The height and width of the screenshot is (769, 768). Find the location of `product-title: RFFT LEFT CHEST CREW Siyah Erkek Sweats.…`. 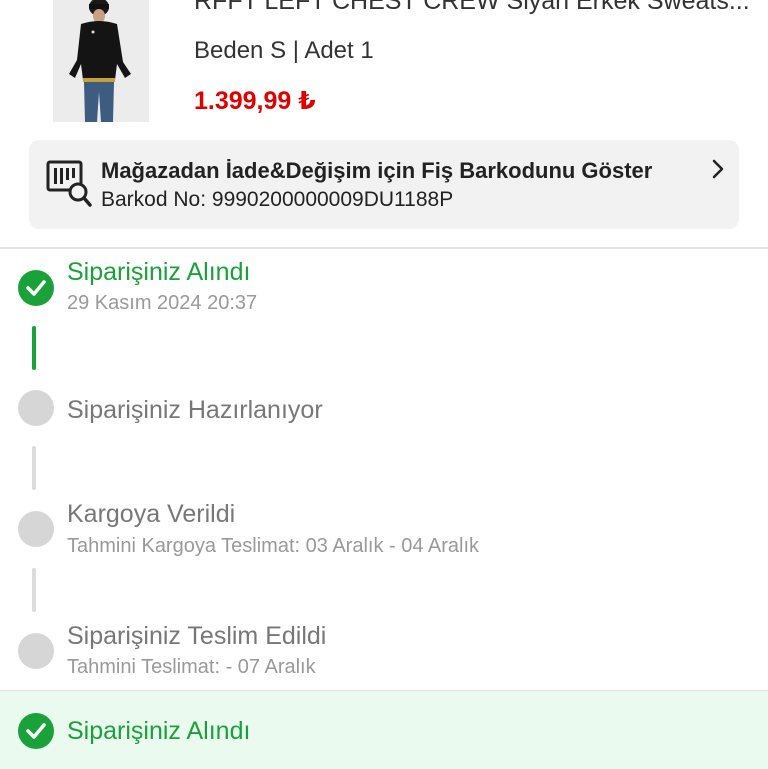

product-title: RFFT LEFT CHEST CREW Siyah Erkek Sweats.… is located at coordinates (474, 8).